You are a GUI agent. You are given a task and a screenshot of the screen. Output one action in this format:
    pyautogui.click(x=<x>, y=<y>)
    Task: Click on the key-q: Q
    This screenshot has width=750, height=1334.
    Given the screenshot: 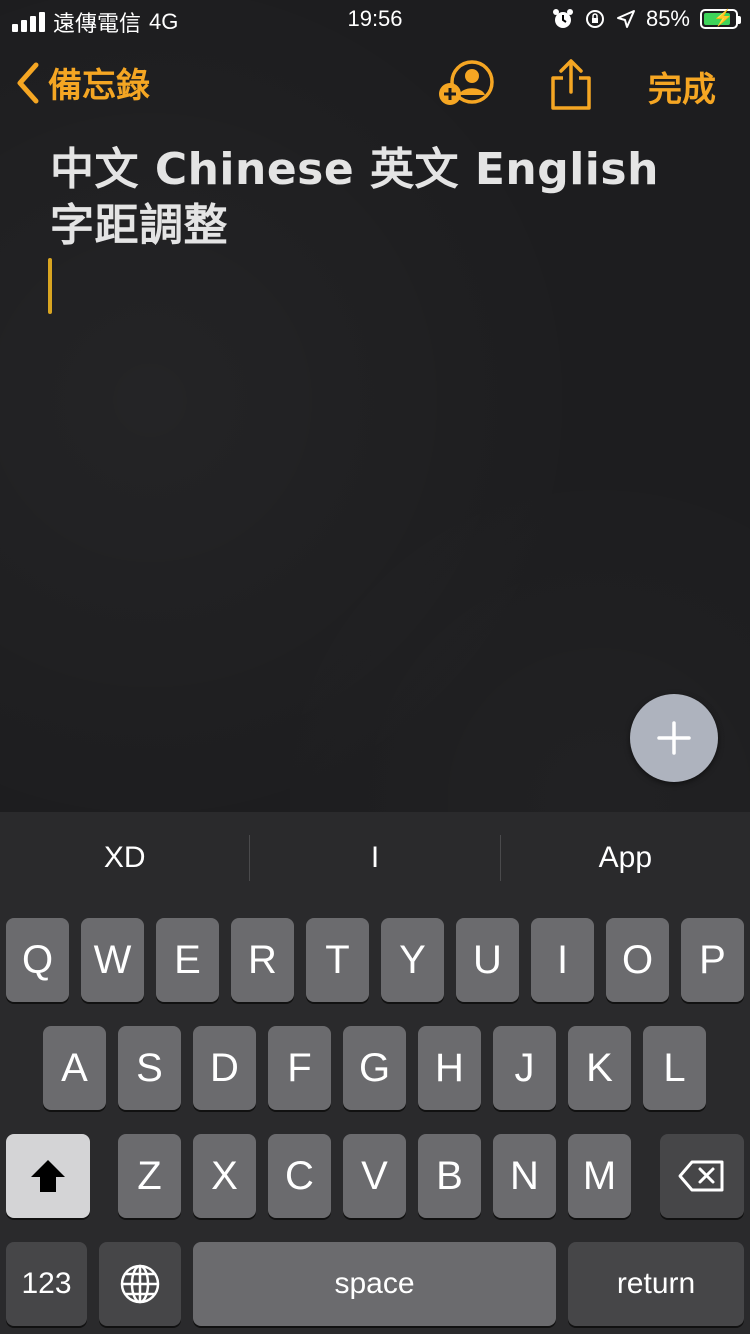 What is the action you would take?
    pyautogui.click(x=37, y=960)
    